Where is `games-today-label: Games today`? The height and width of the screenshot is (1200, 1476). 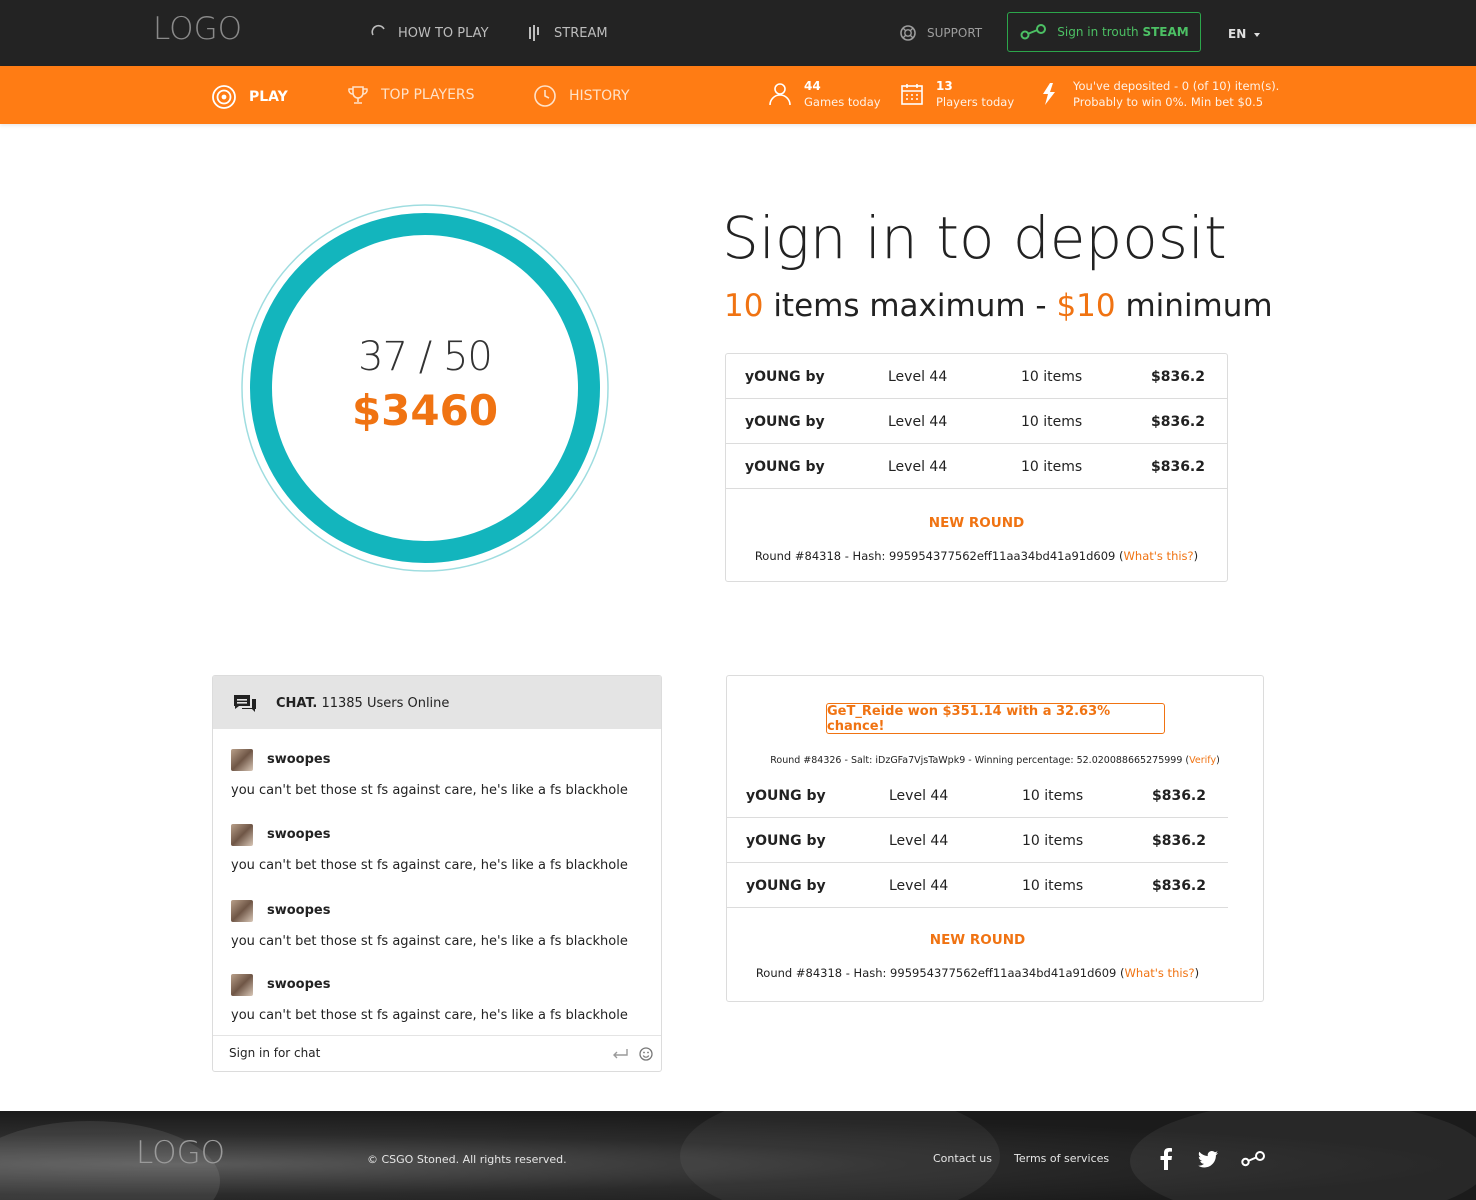
games-today-label: Games today is located at coordinates (842, 102).